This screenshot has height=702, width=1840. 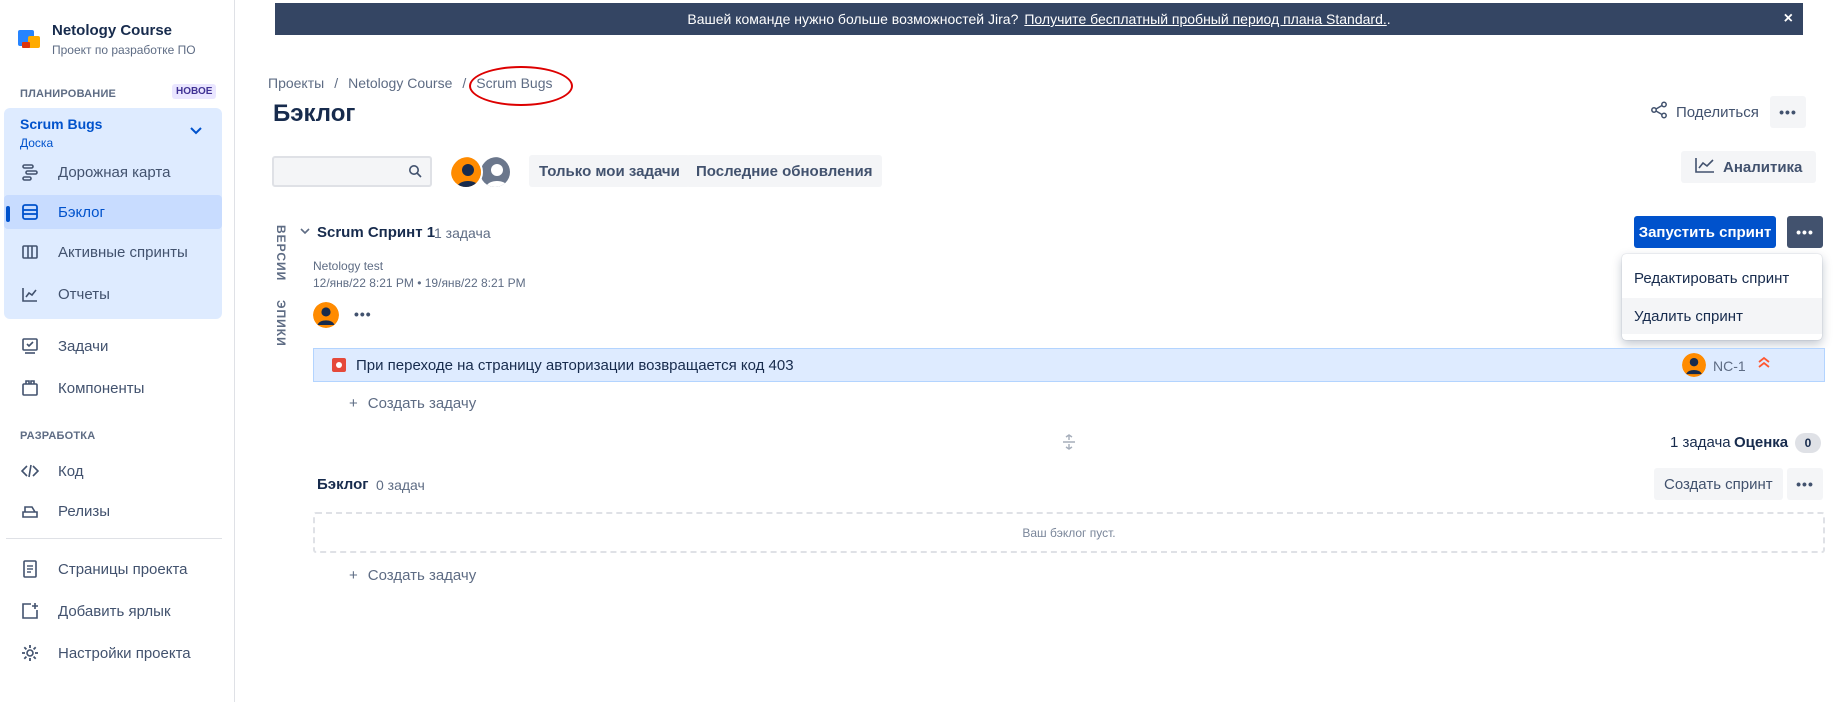 I want to click on project-logo-icon, so click(x=30, y=40).